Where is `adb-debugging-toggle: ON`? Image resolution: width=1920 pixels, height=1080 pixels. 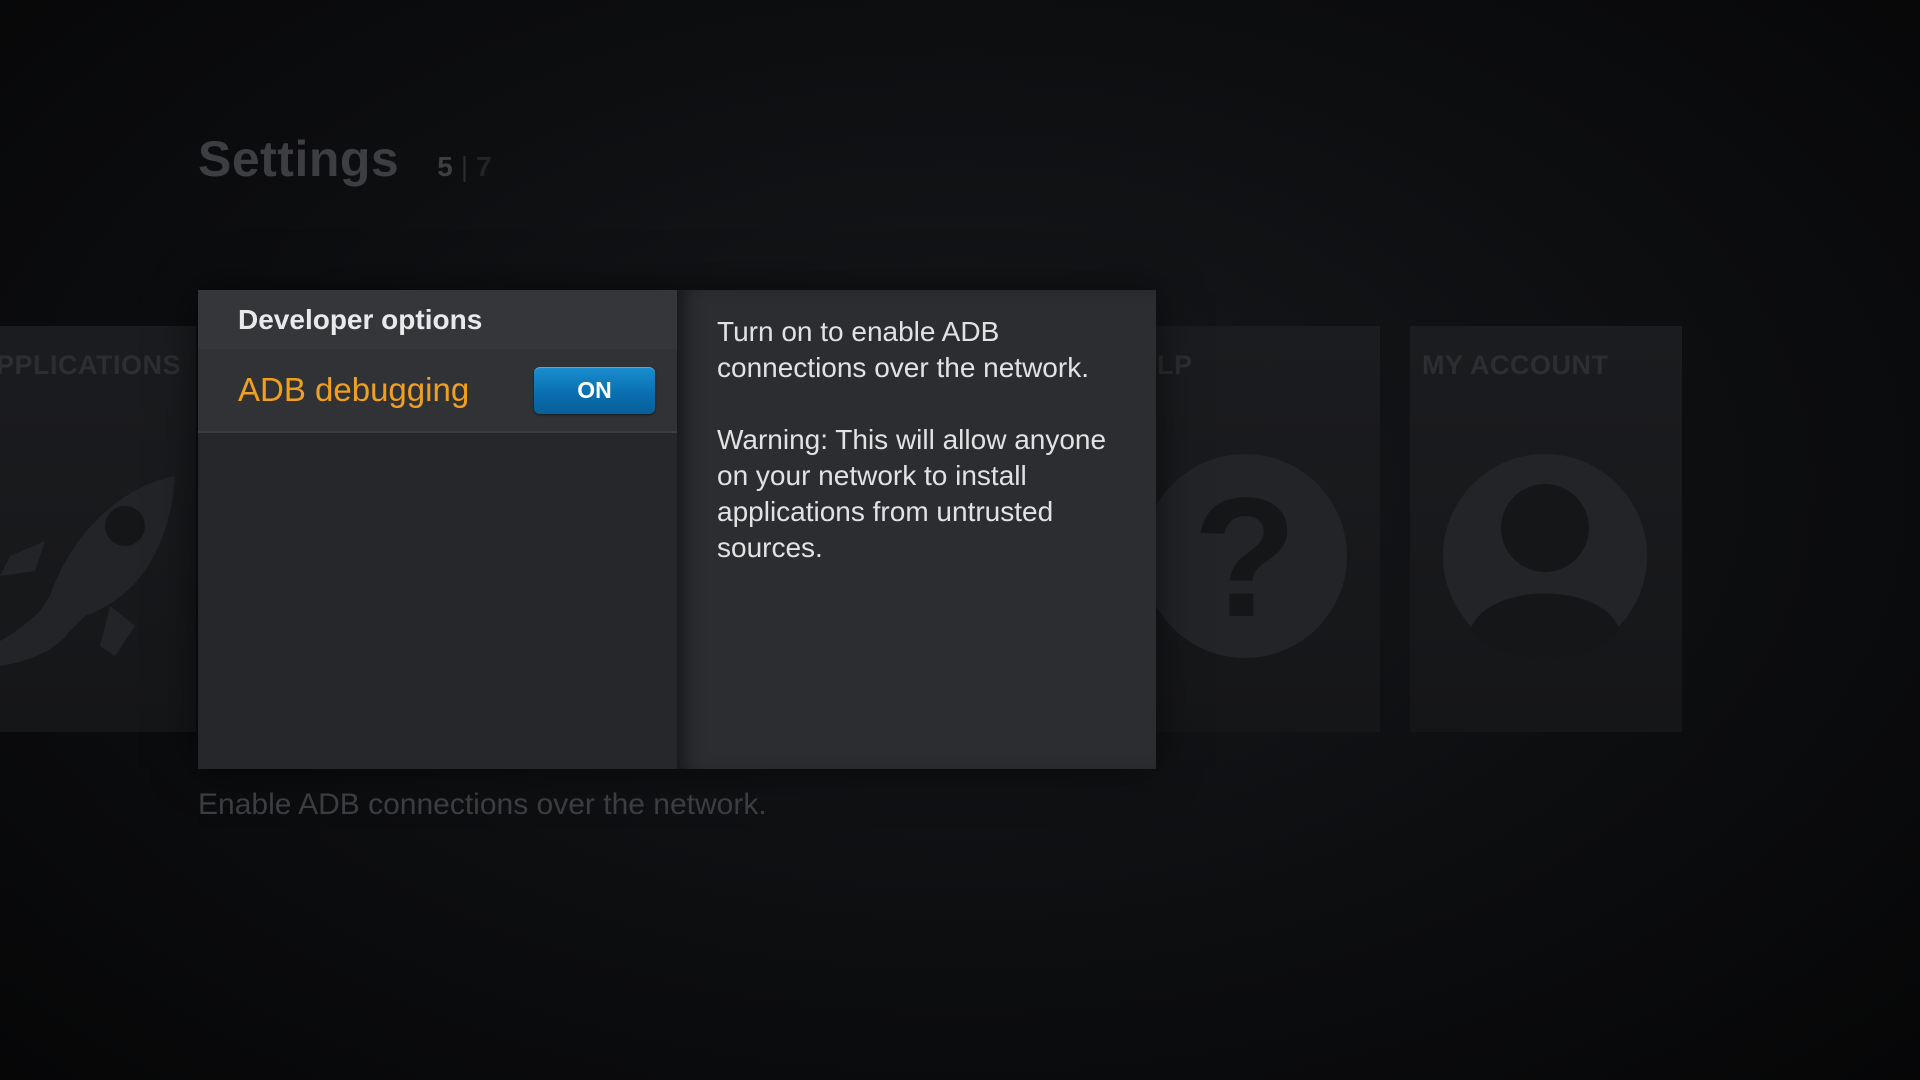 adb-debugging-toggle: ON is located at coordinates (594, 390).